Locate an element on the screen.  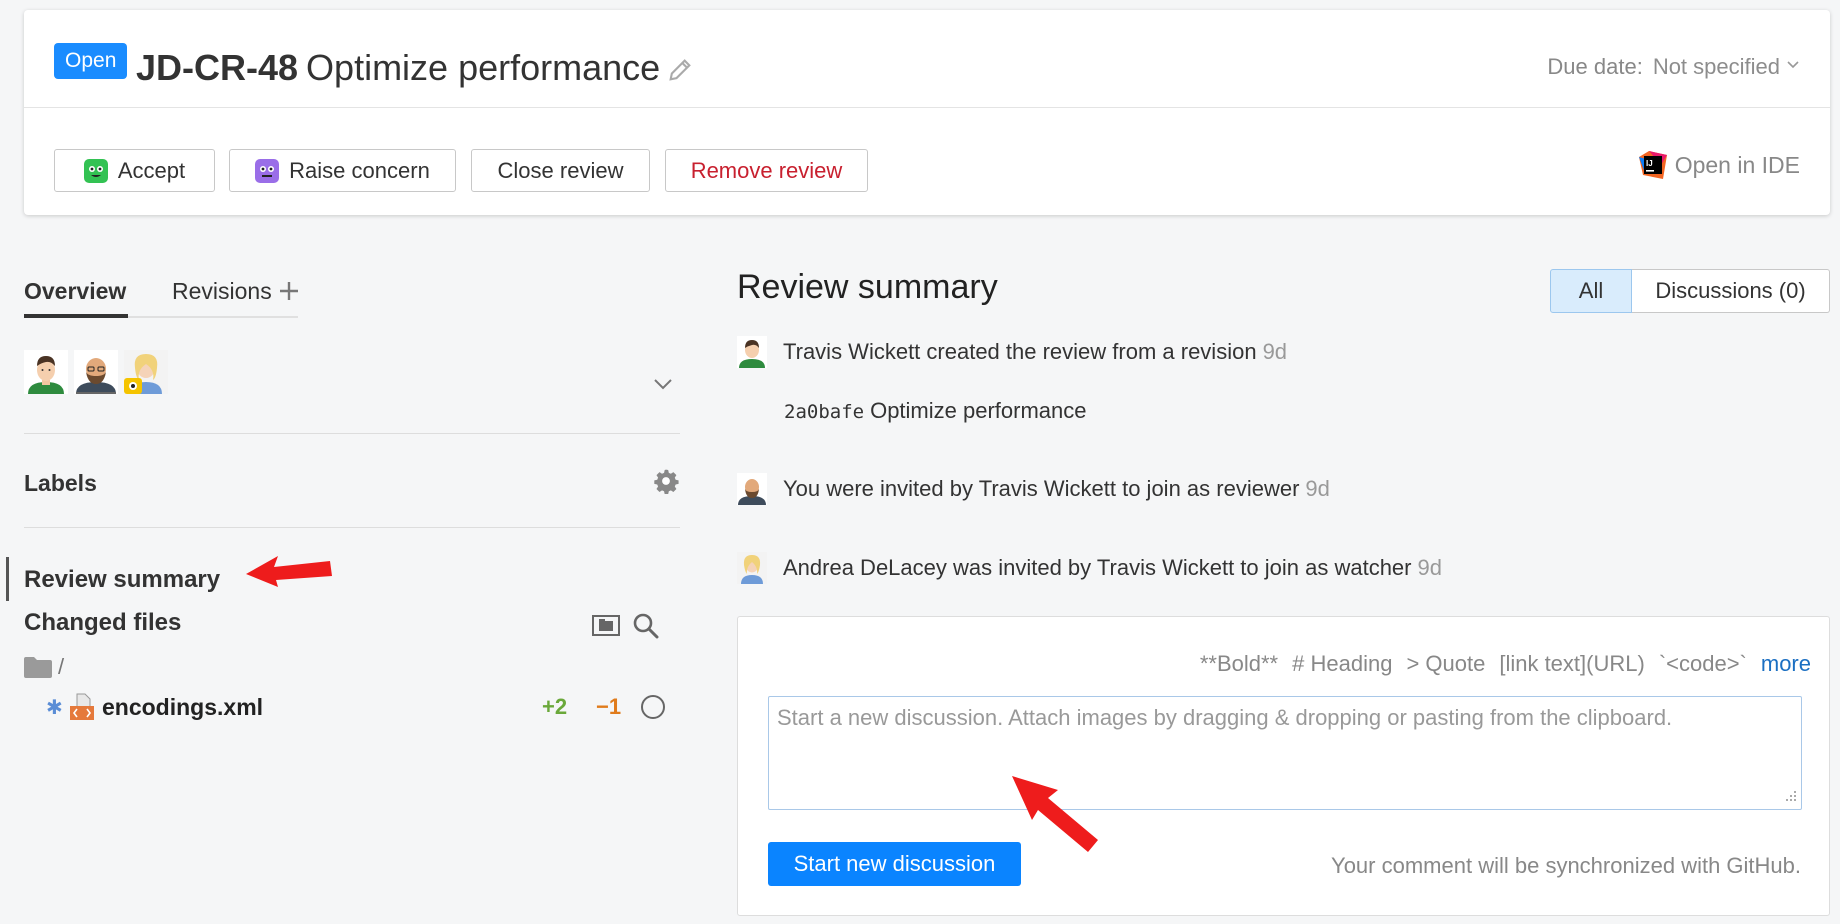
file-row: ✱ encodings.xml +2 −1 is located at coordinates (356, 707).